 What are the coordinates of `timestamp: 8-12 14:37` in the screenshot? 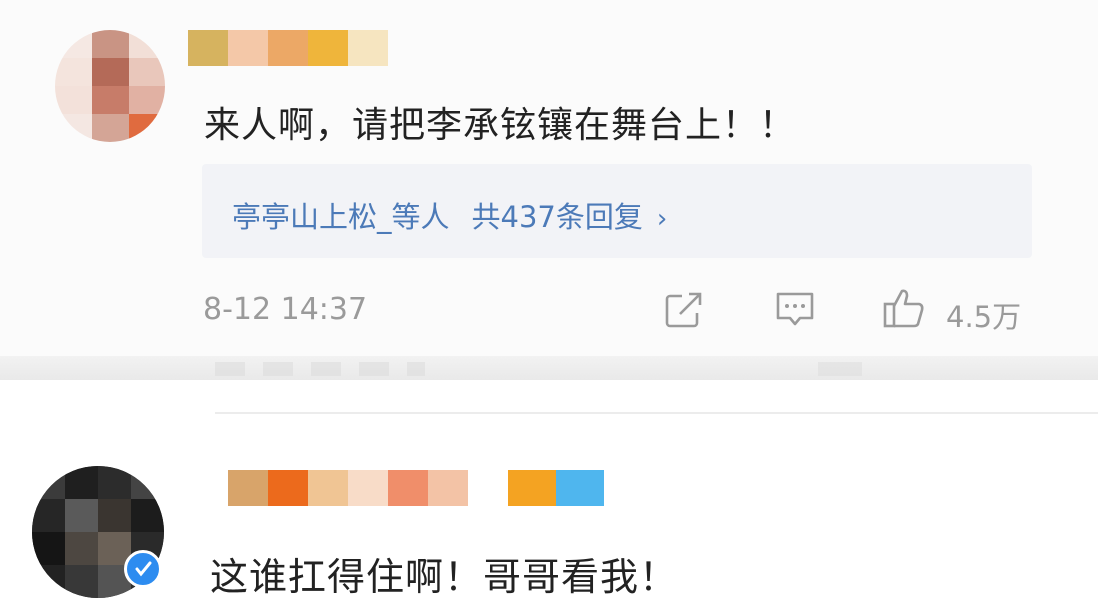 It's located at (285, 309).